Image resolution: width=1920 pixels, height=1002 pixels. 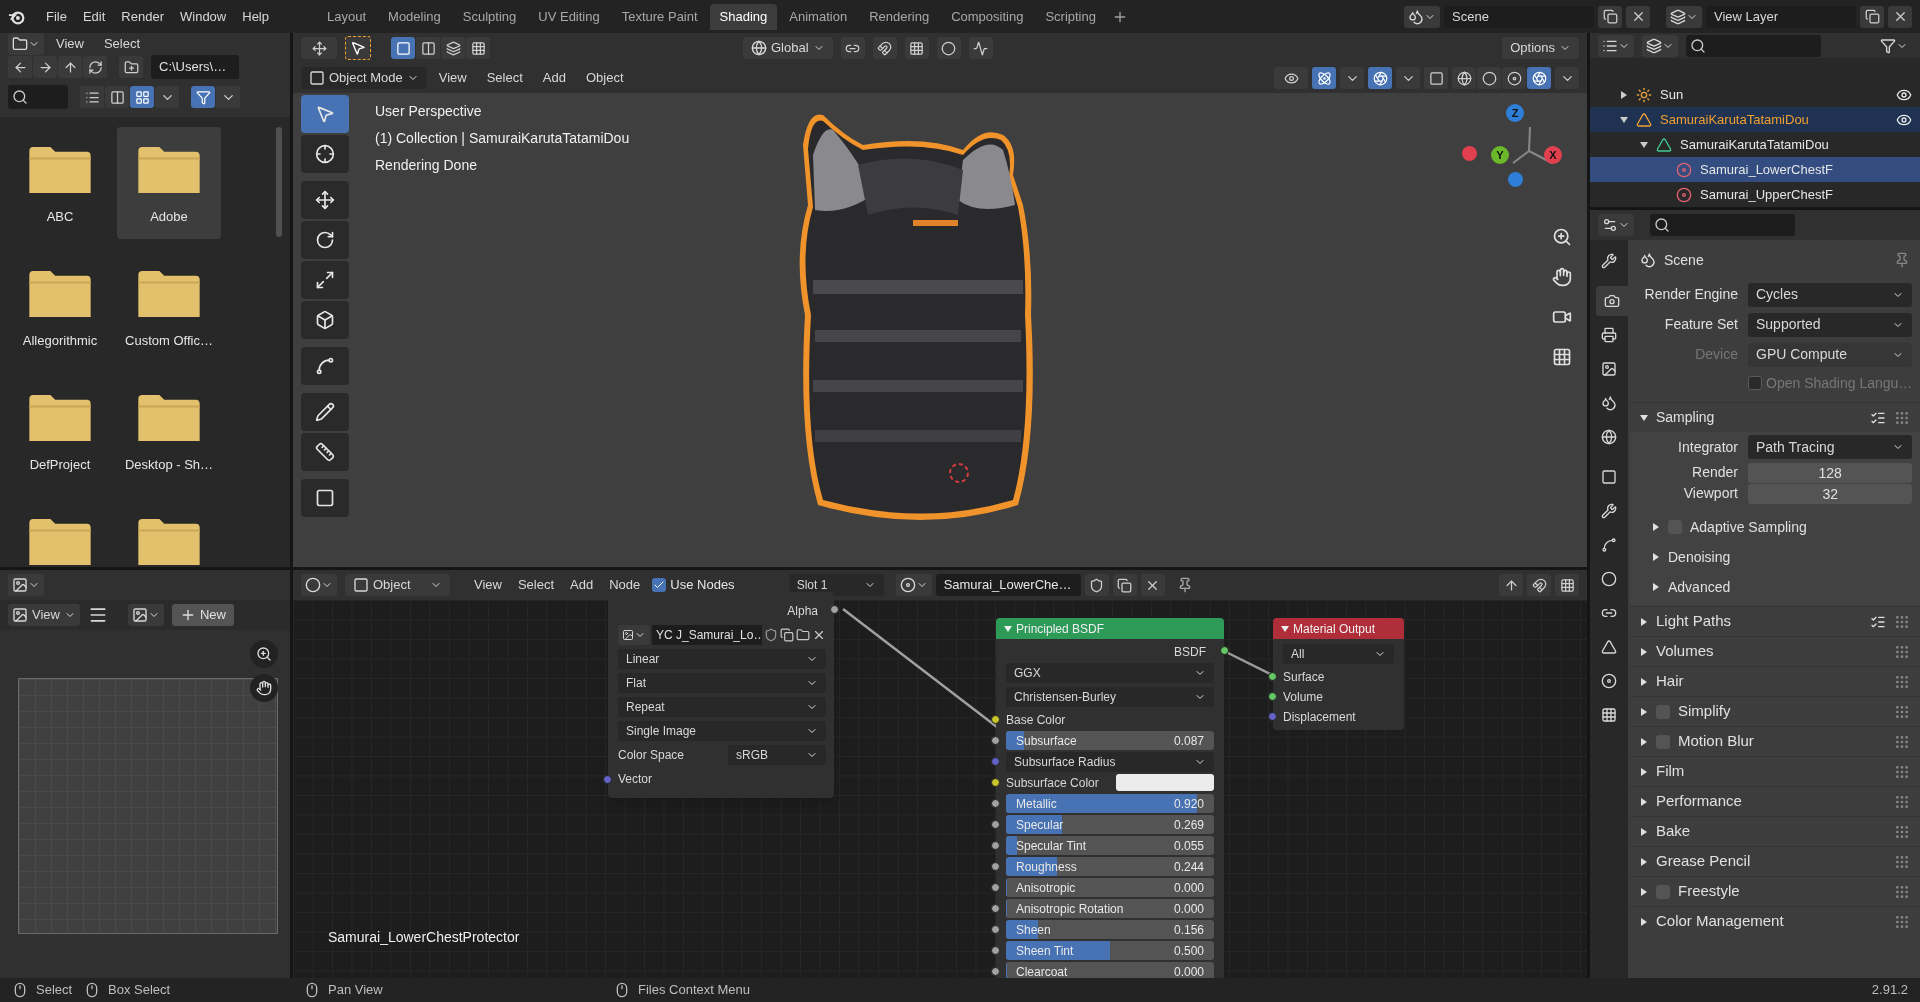 What do you see at coordinates (1304, 677) in the screenshot?
I see `socket-label: Surface` at bounding box center [1304, 677].